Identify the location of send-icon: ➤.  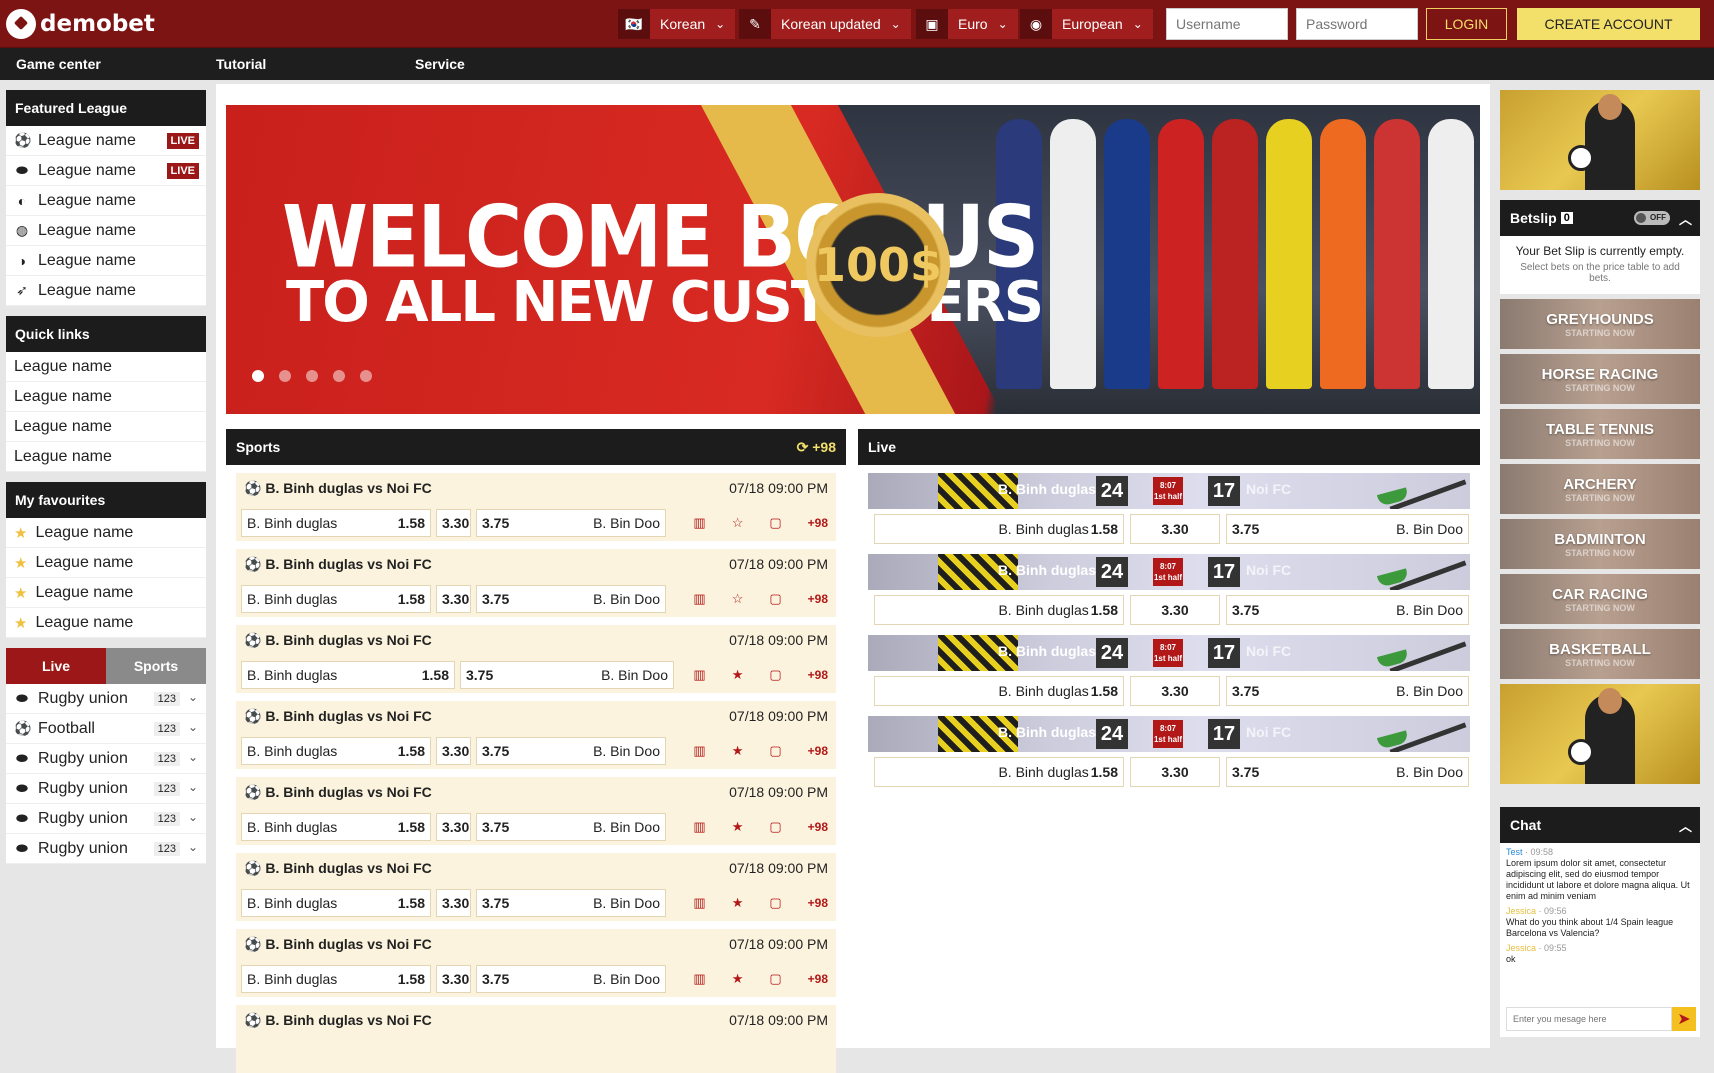
(1684, 1019).